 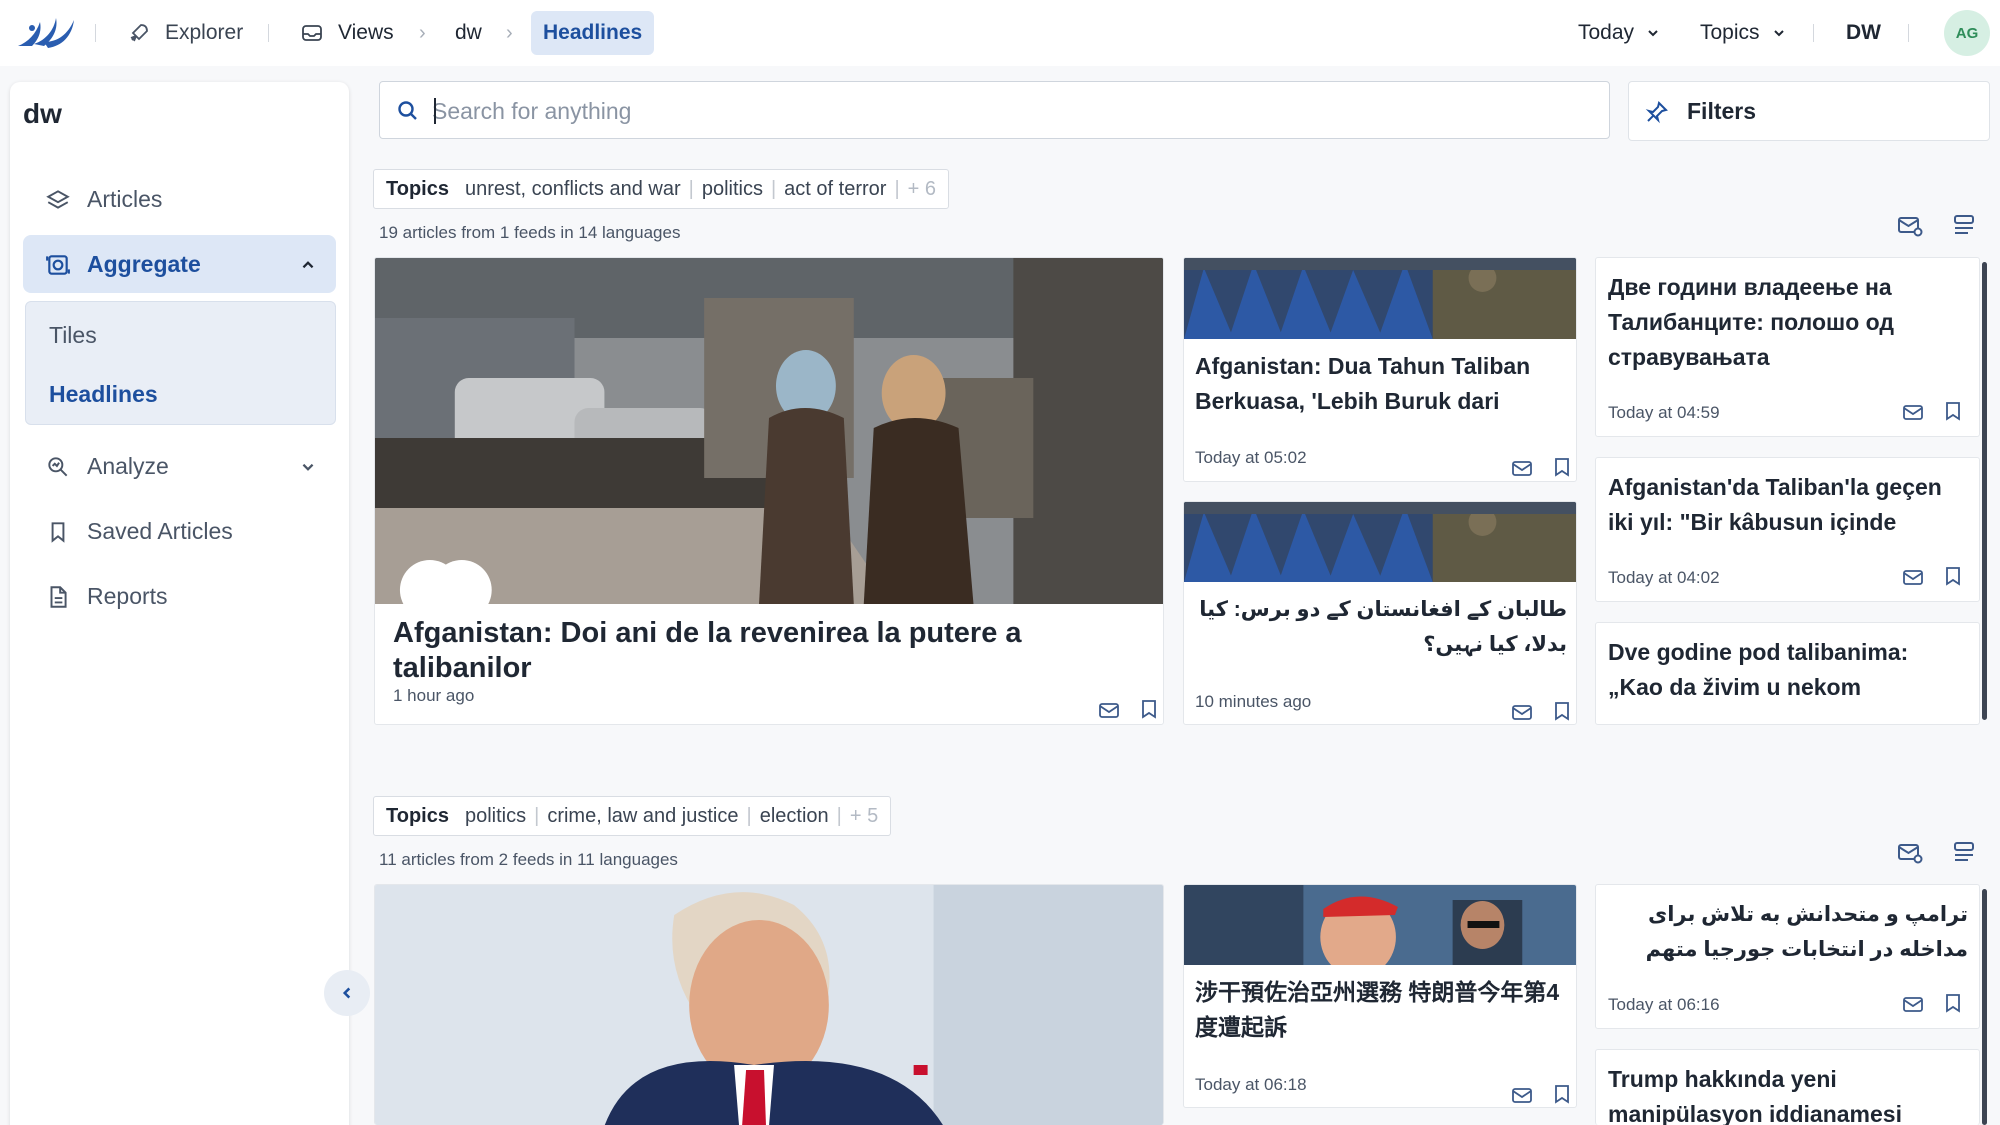 I want to click on sidebar-item-reports: Reports, so click(x=179, y=596).